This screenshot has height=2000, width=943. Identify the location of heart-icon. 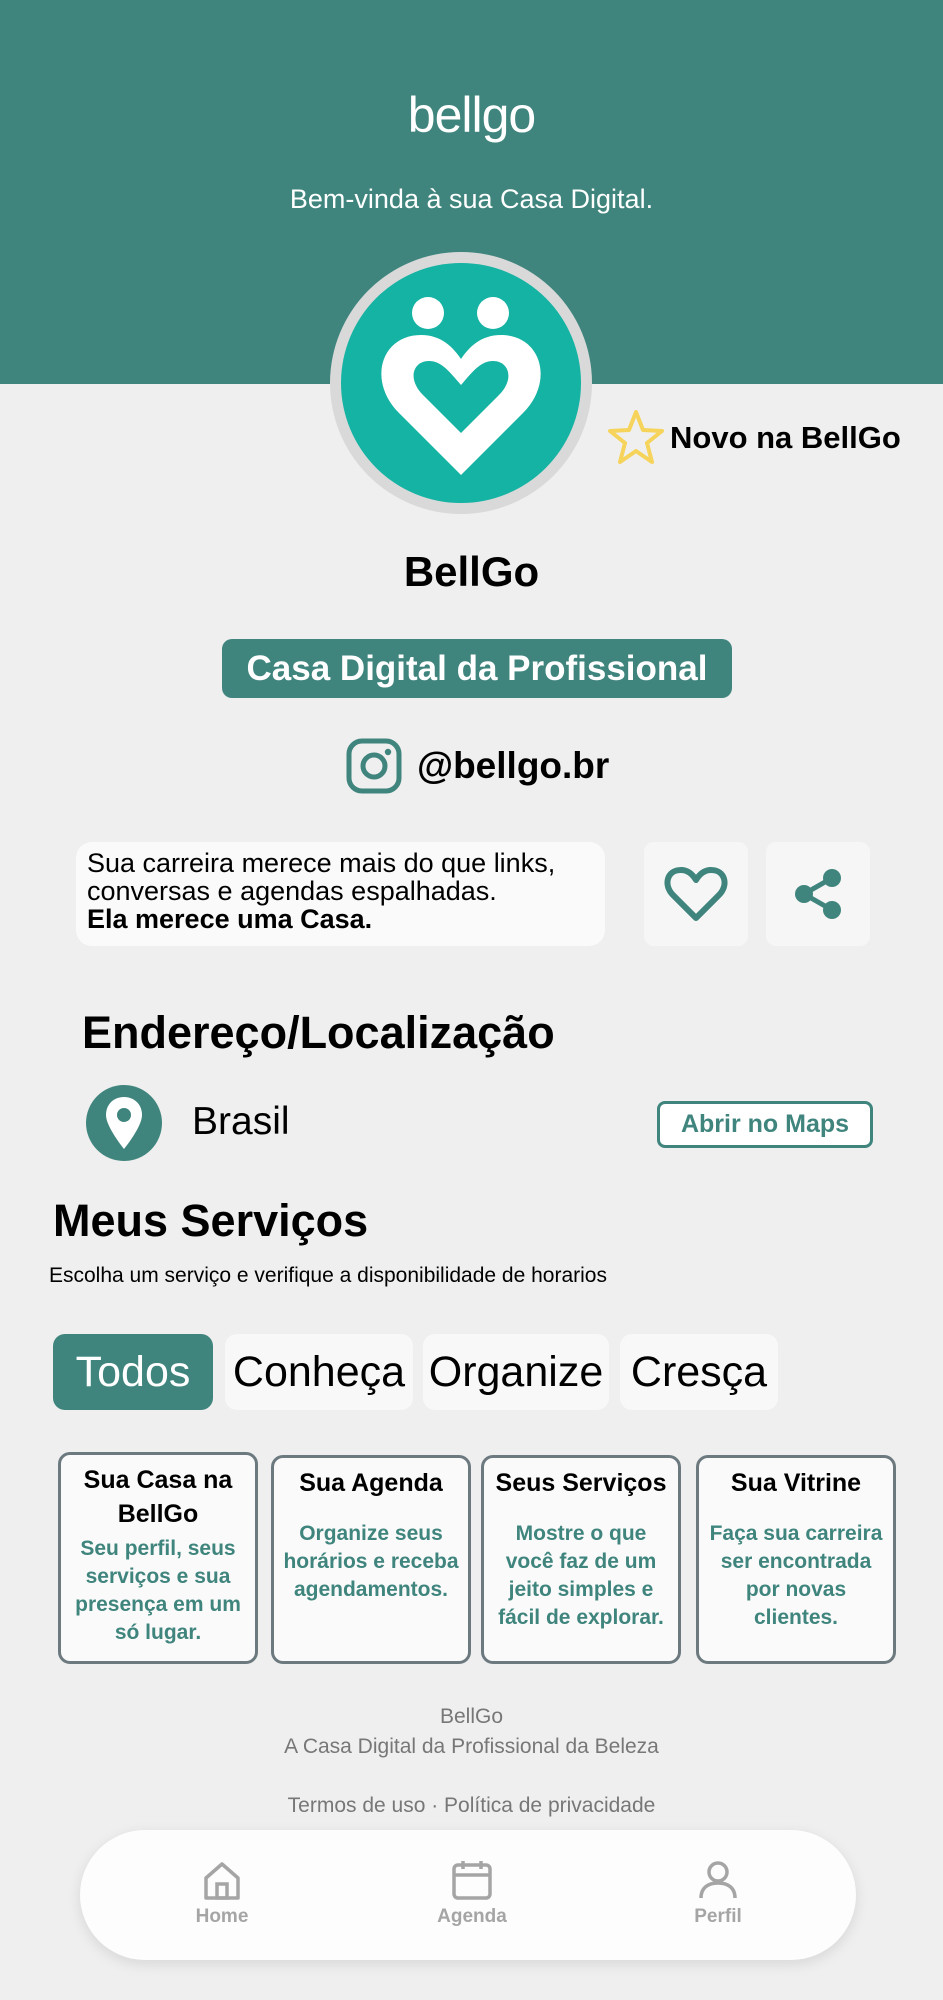
(696, 894).